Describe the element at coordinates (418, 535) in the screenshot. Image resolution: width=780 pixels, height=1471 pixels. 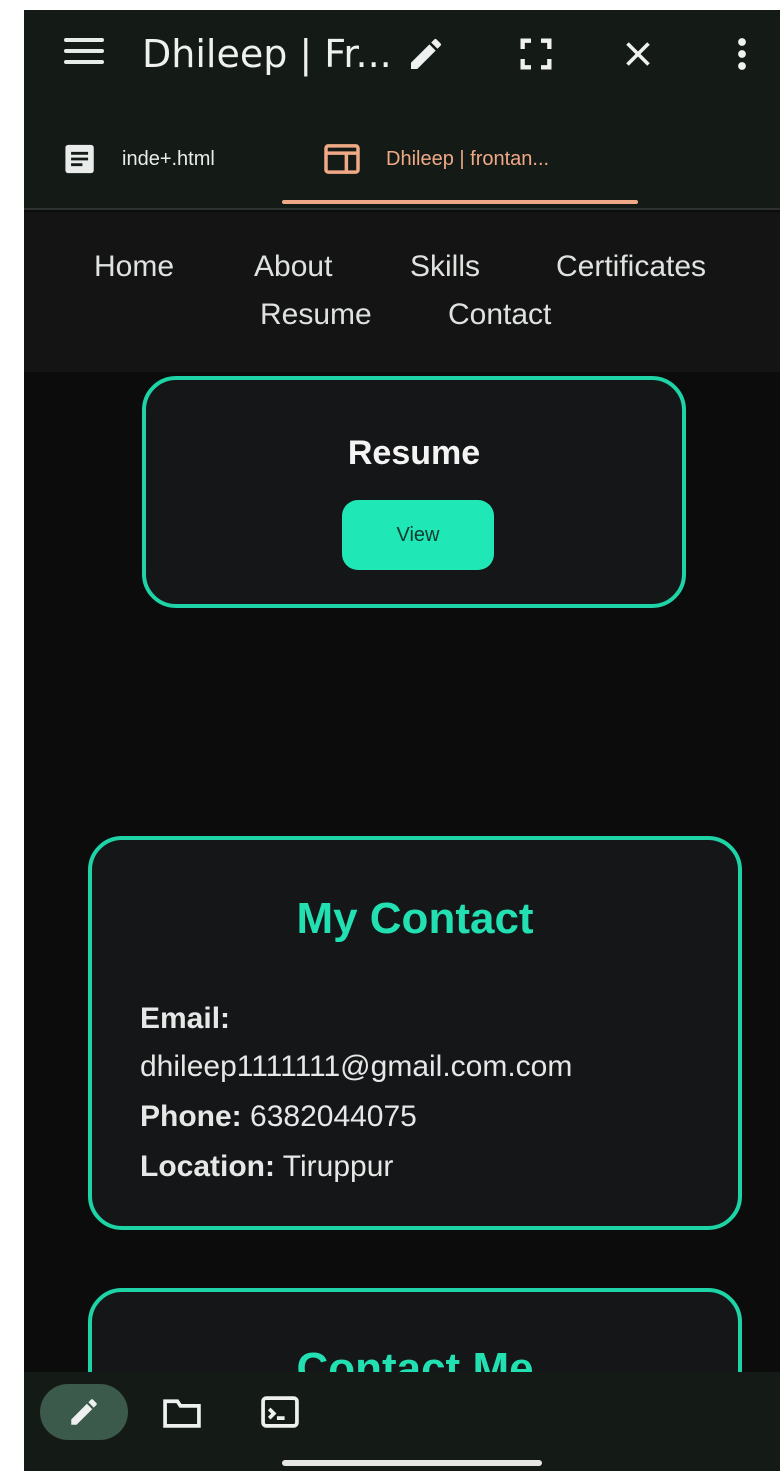
I see `view-resume-button: View` at that location.